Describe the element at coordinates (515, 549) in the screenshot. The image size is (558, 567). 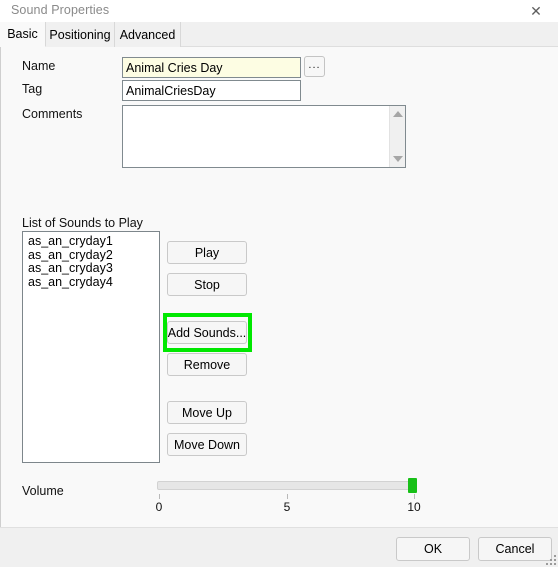
I see `cancel-button: Cancel` at that location.